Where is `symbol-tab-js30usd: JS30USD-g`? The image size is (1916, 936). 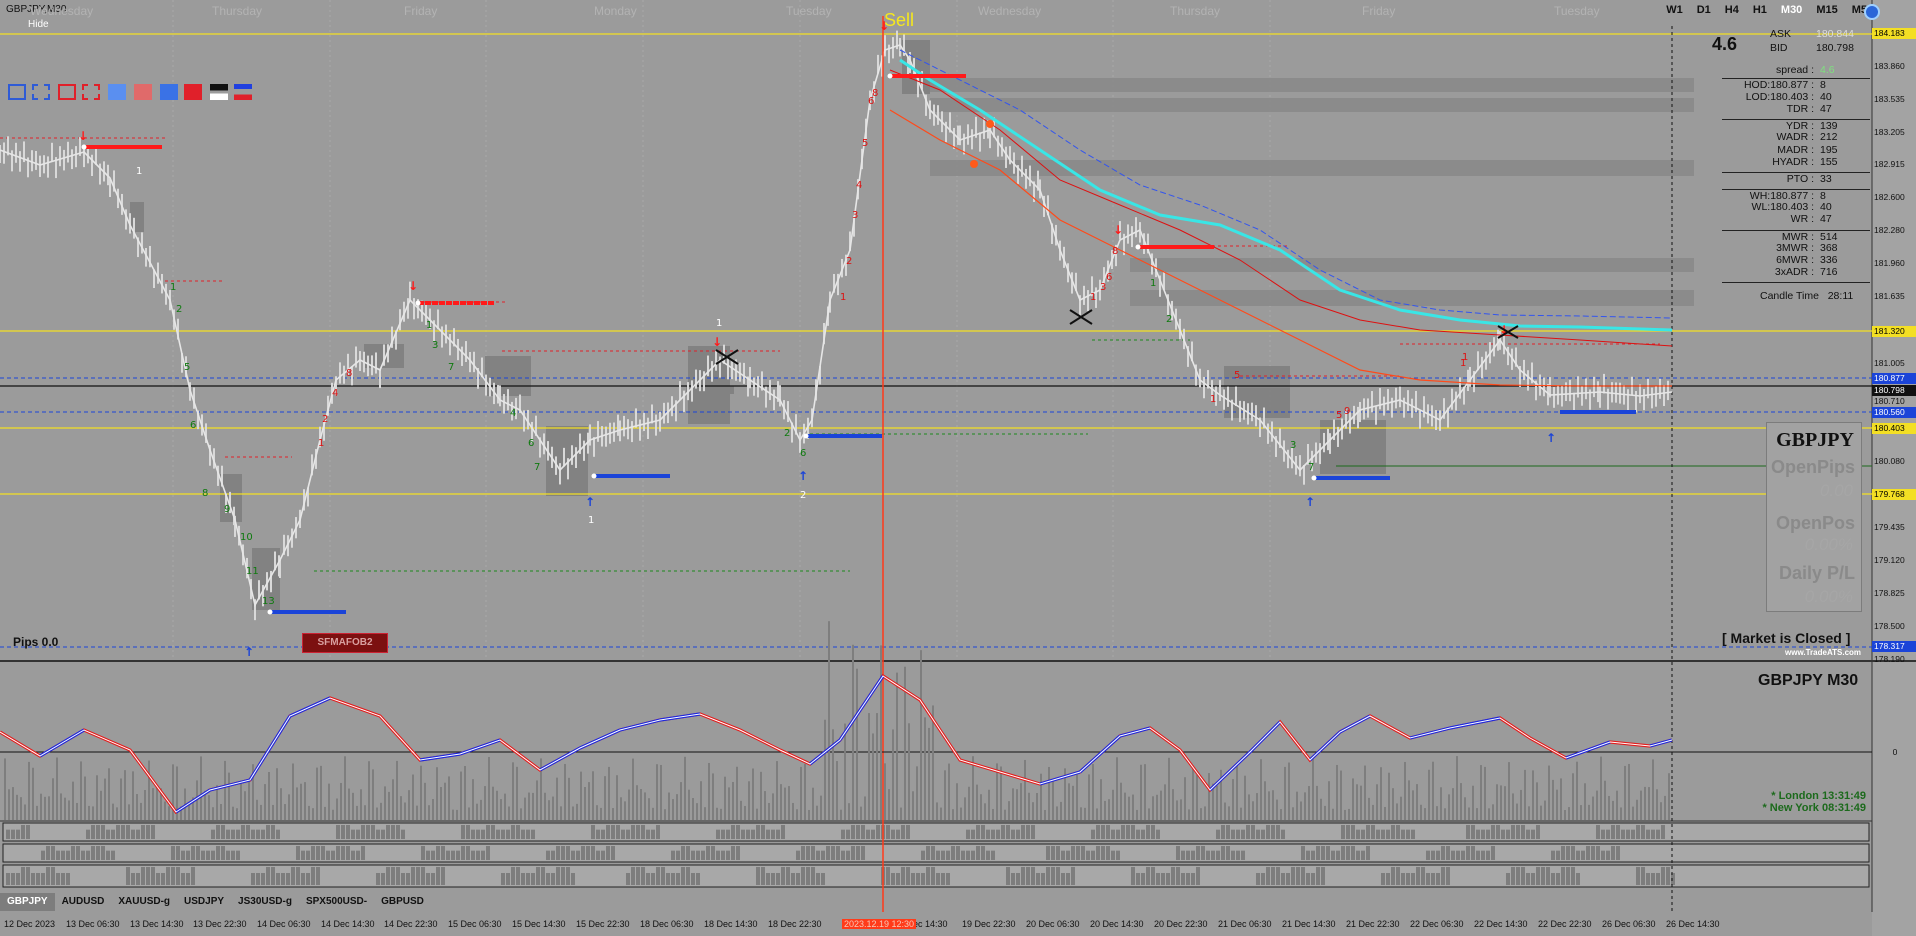 symbol-tab-js30usd: JS30USD-g is located at coordinates (265, 902).